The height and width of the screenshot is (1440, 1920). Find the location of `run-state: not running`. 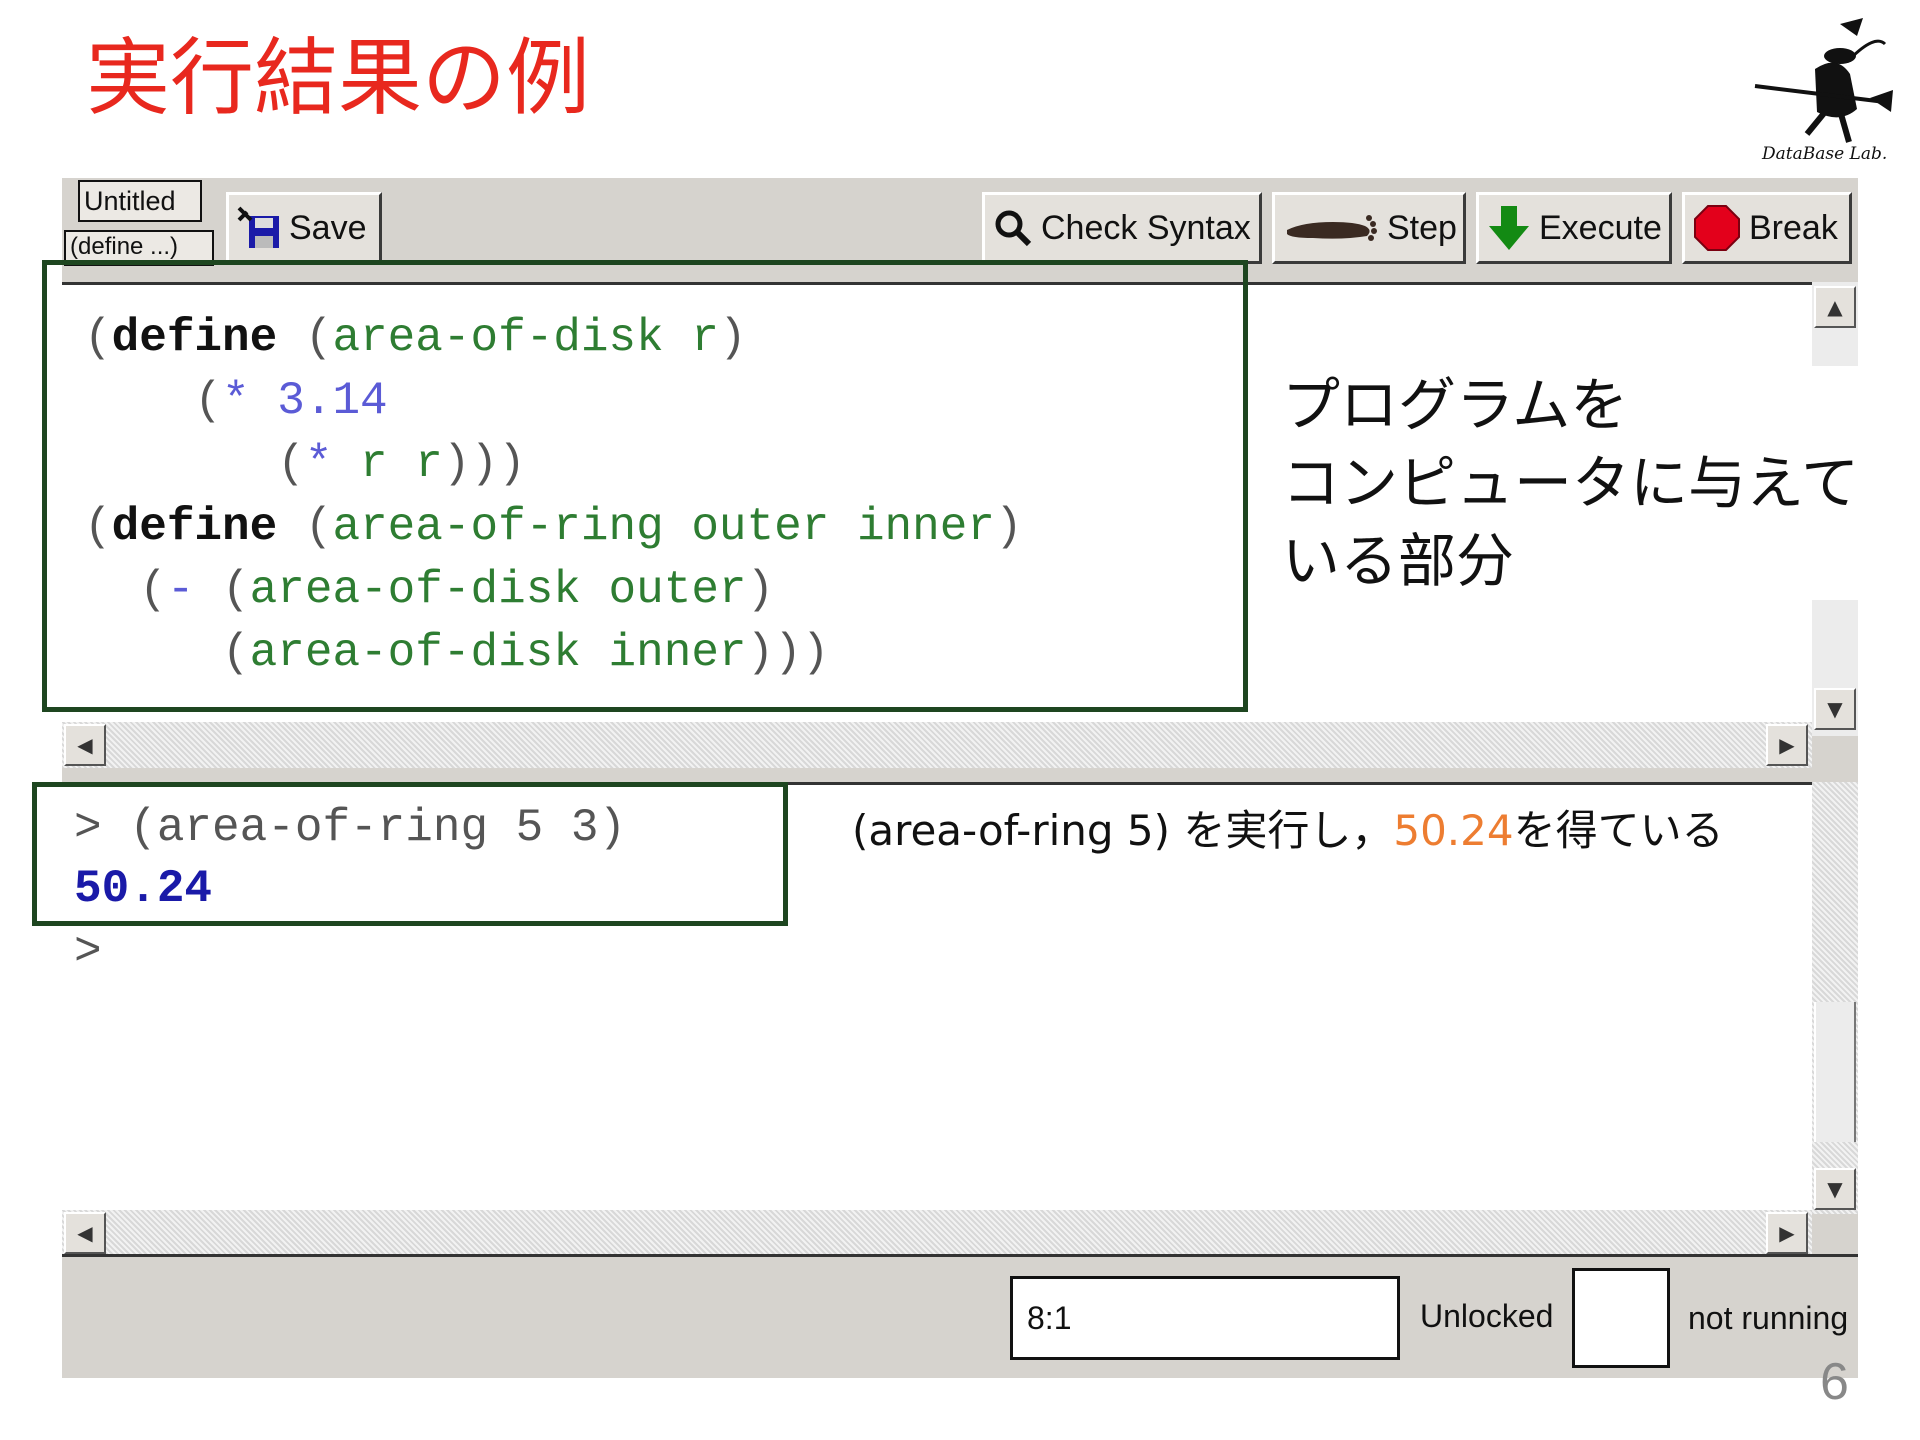

run-state: not running is located at coordinates (1768, 1318).